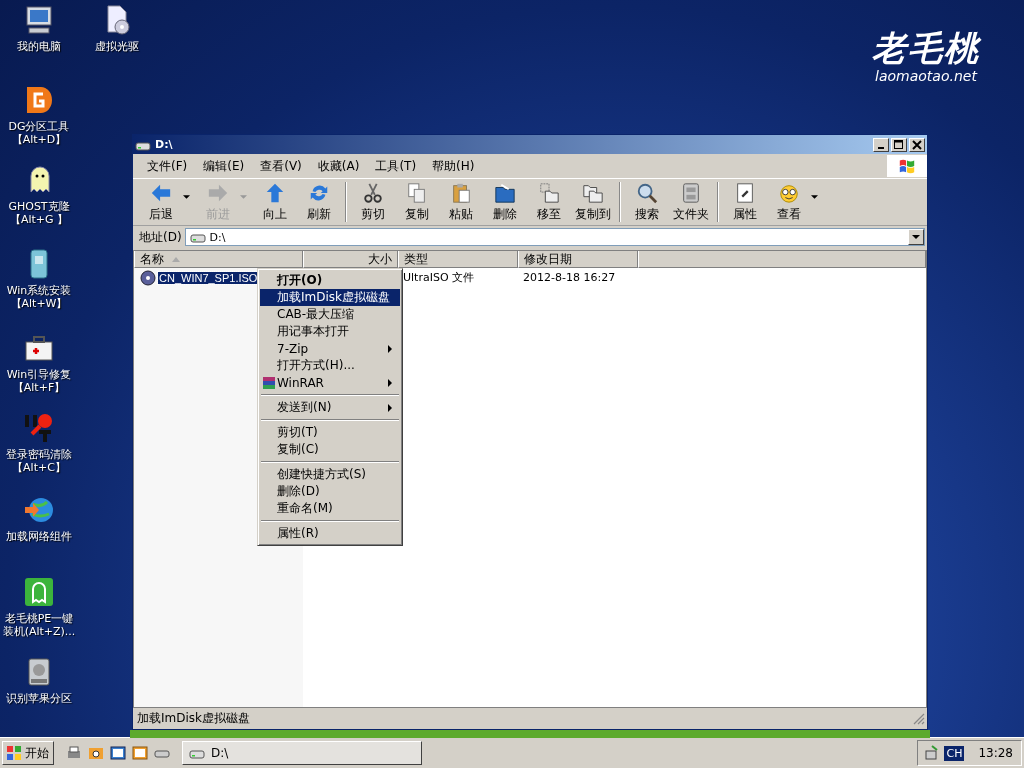 The height and width of the screenshot is (768, 1024). I want to click on context-menu-item: 7-Zip, so click(330, 348).